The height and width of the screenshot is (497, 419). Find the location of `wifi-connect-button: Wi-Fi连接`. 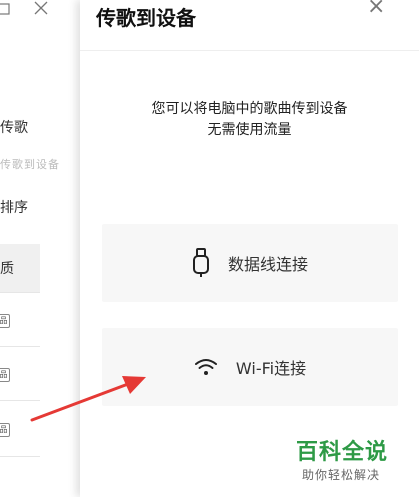

wifi-connect-button: Wi-Fi连接 is located at coordinates (250, 367).